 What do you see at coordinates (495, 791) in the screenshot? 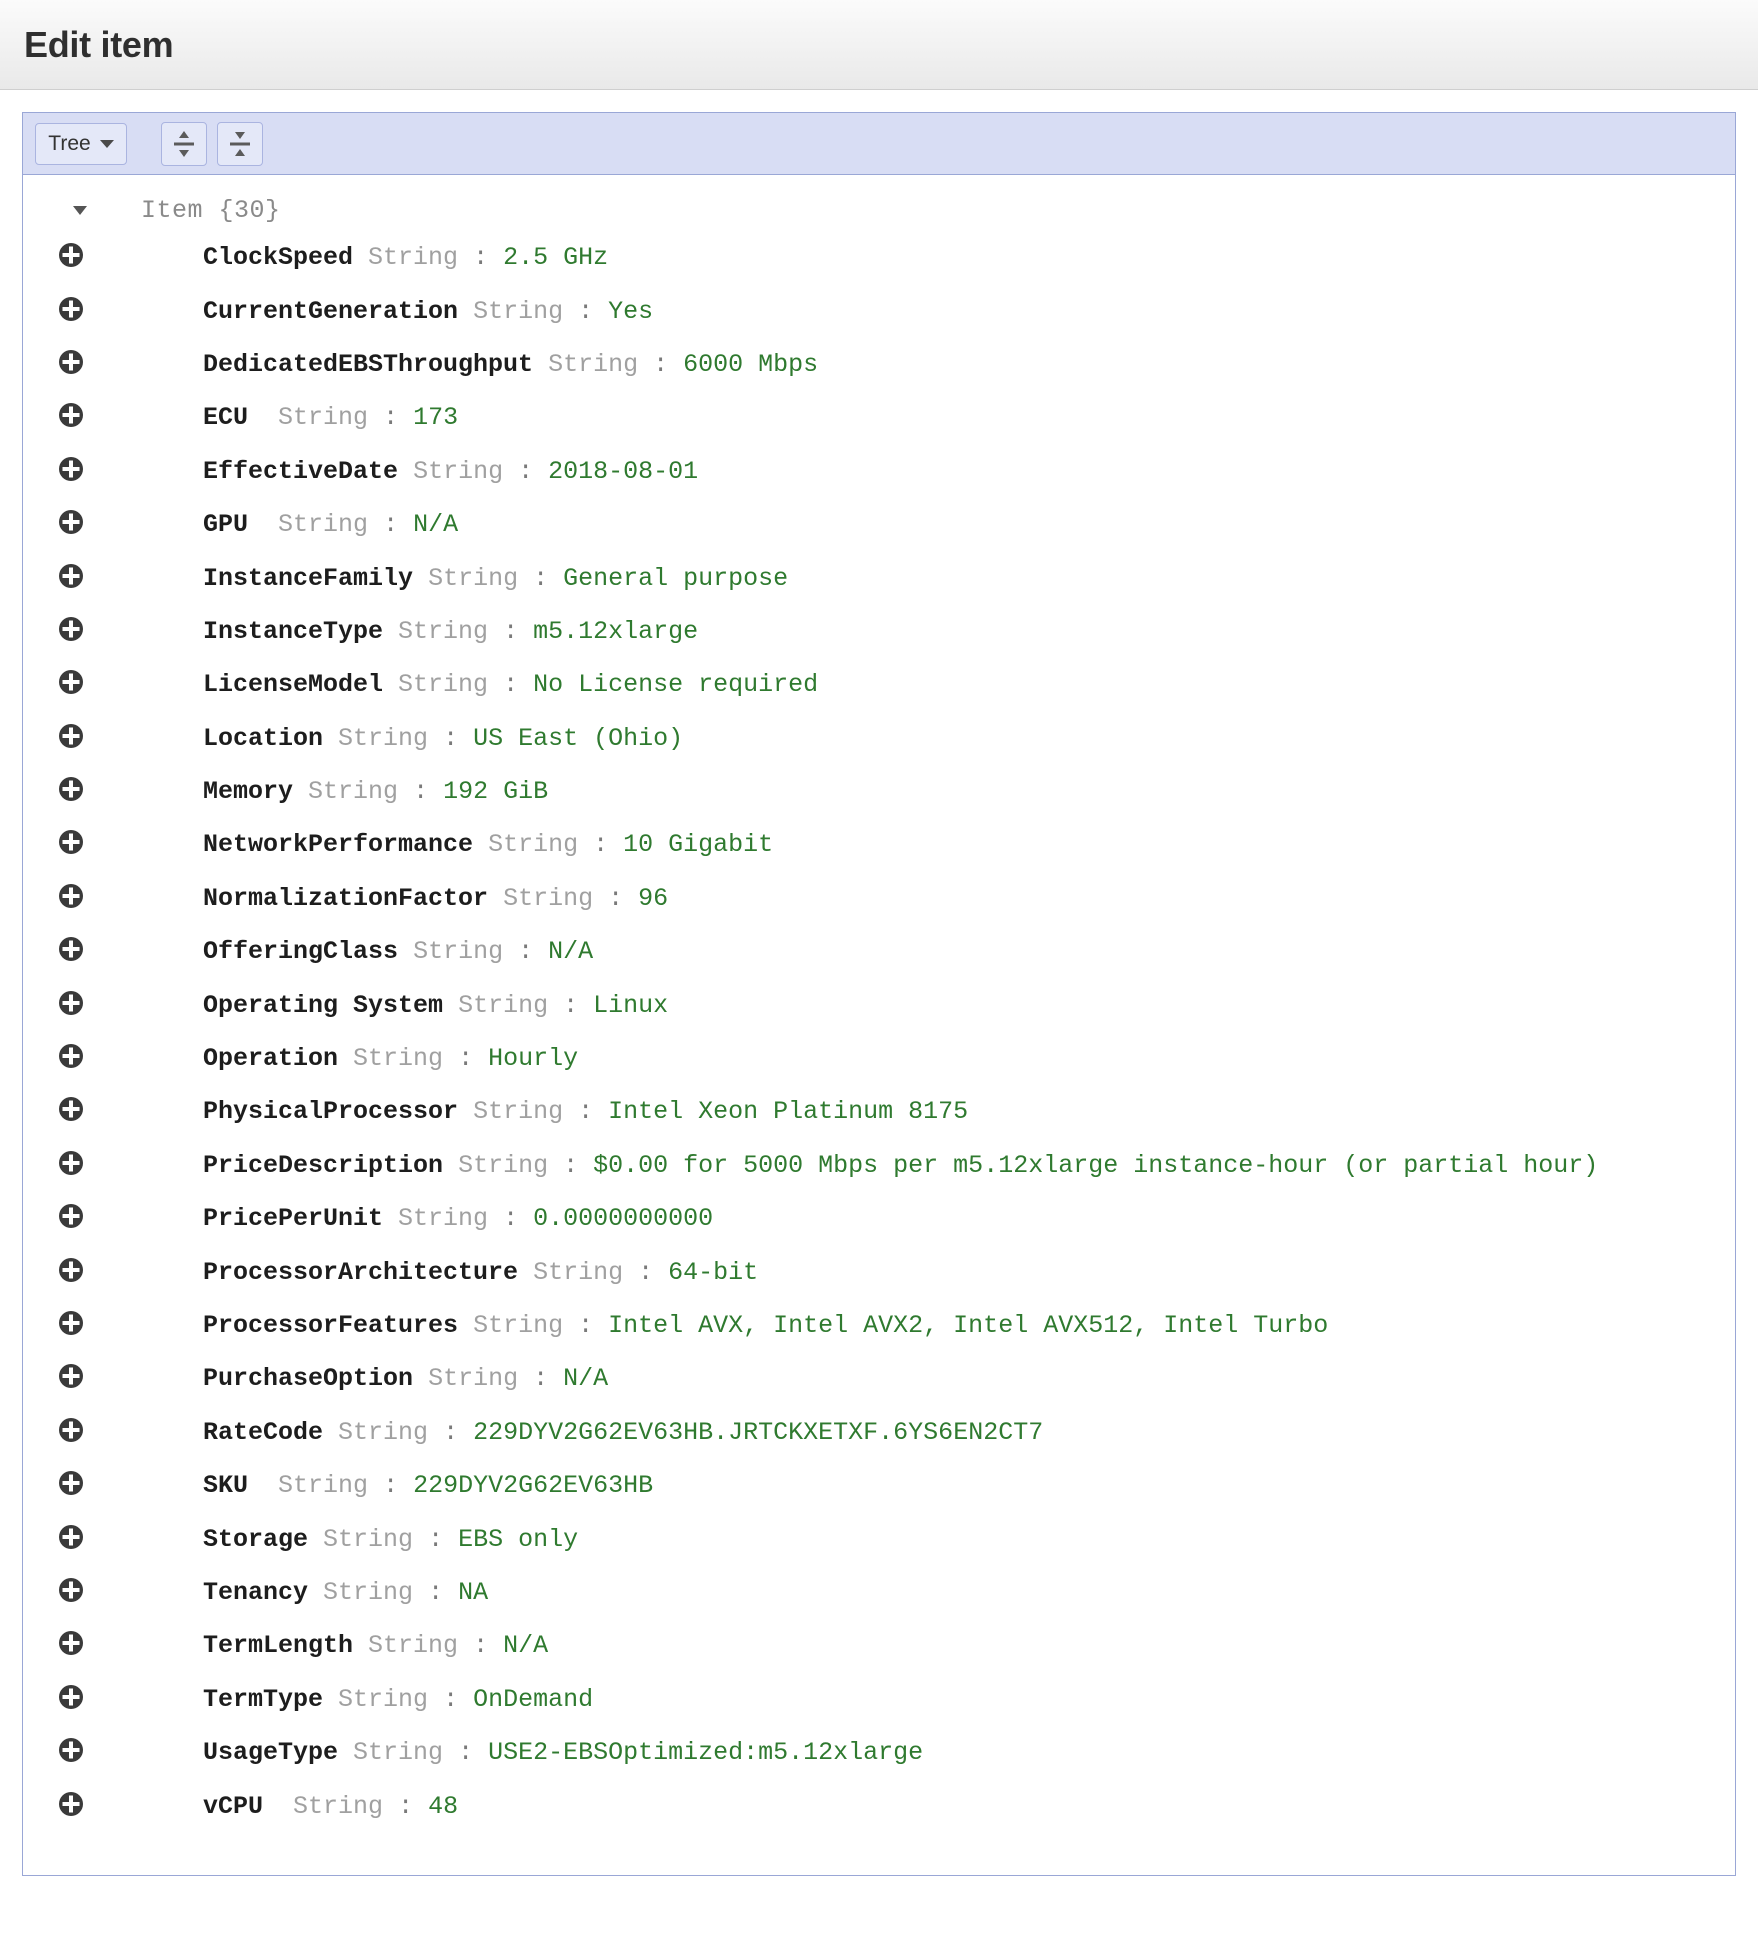
I see `field-value: 192 GiB` at bounding box center [495, 791].